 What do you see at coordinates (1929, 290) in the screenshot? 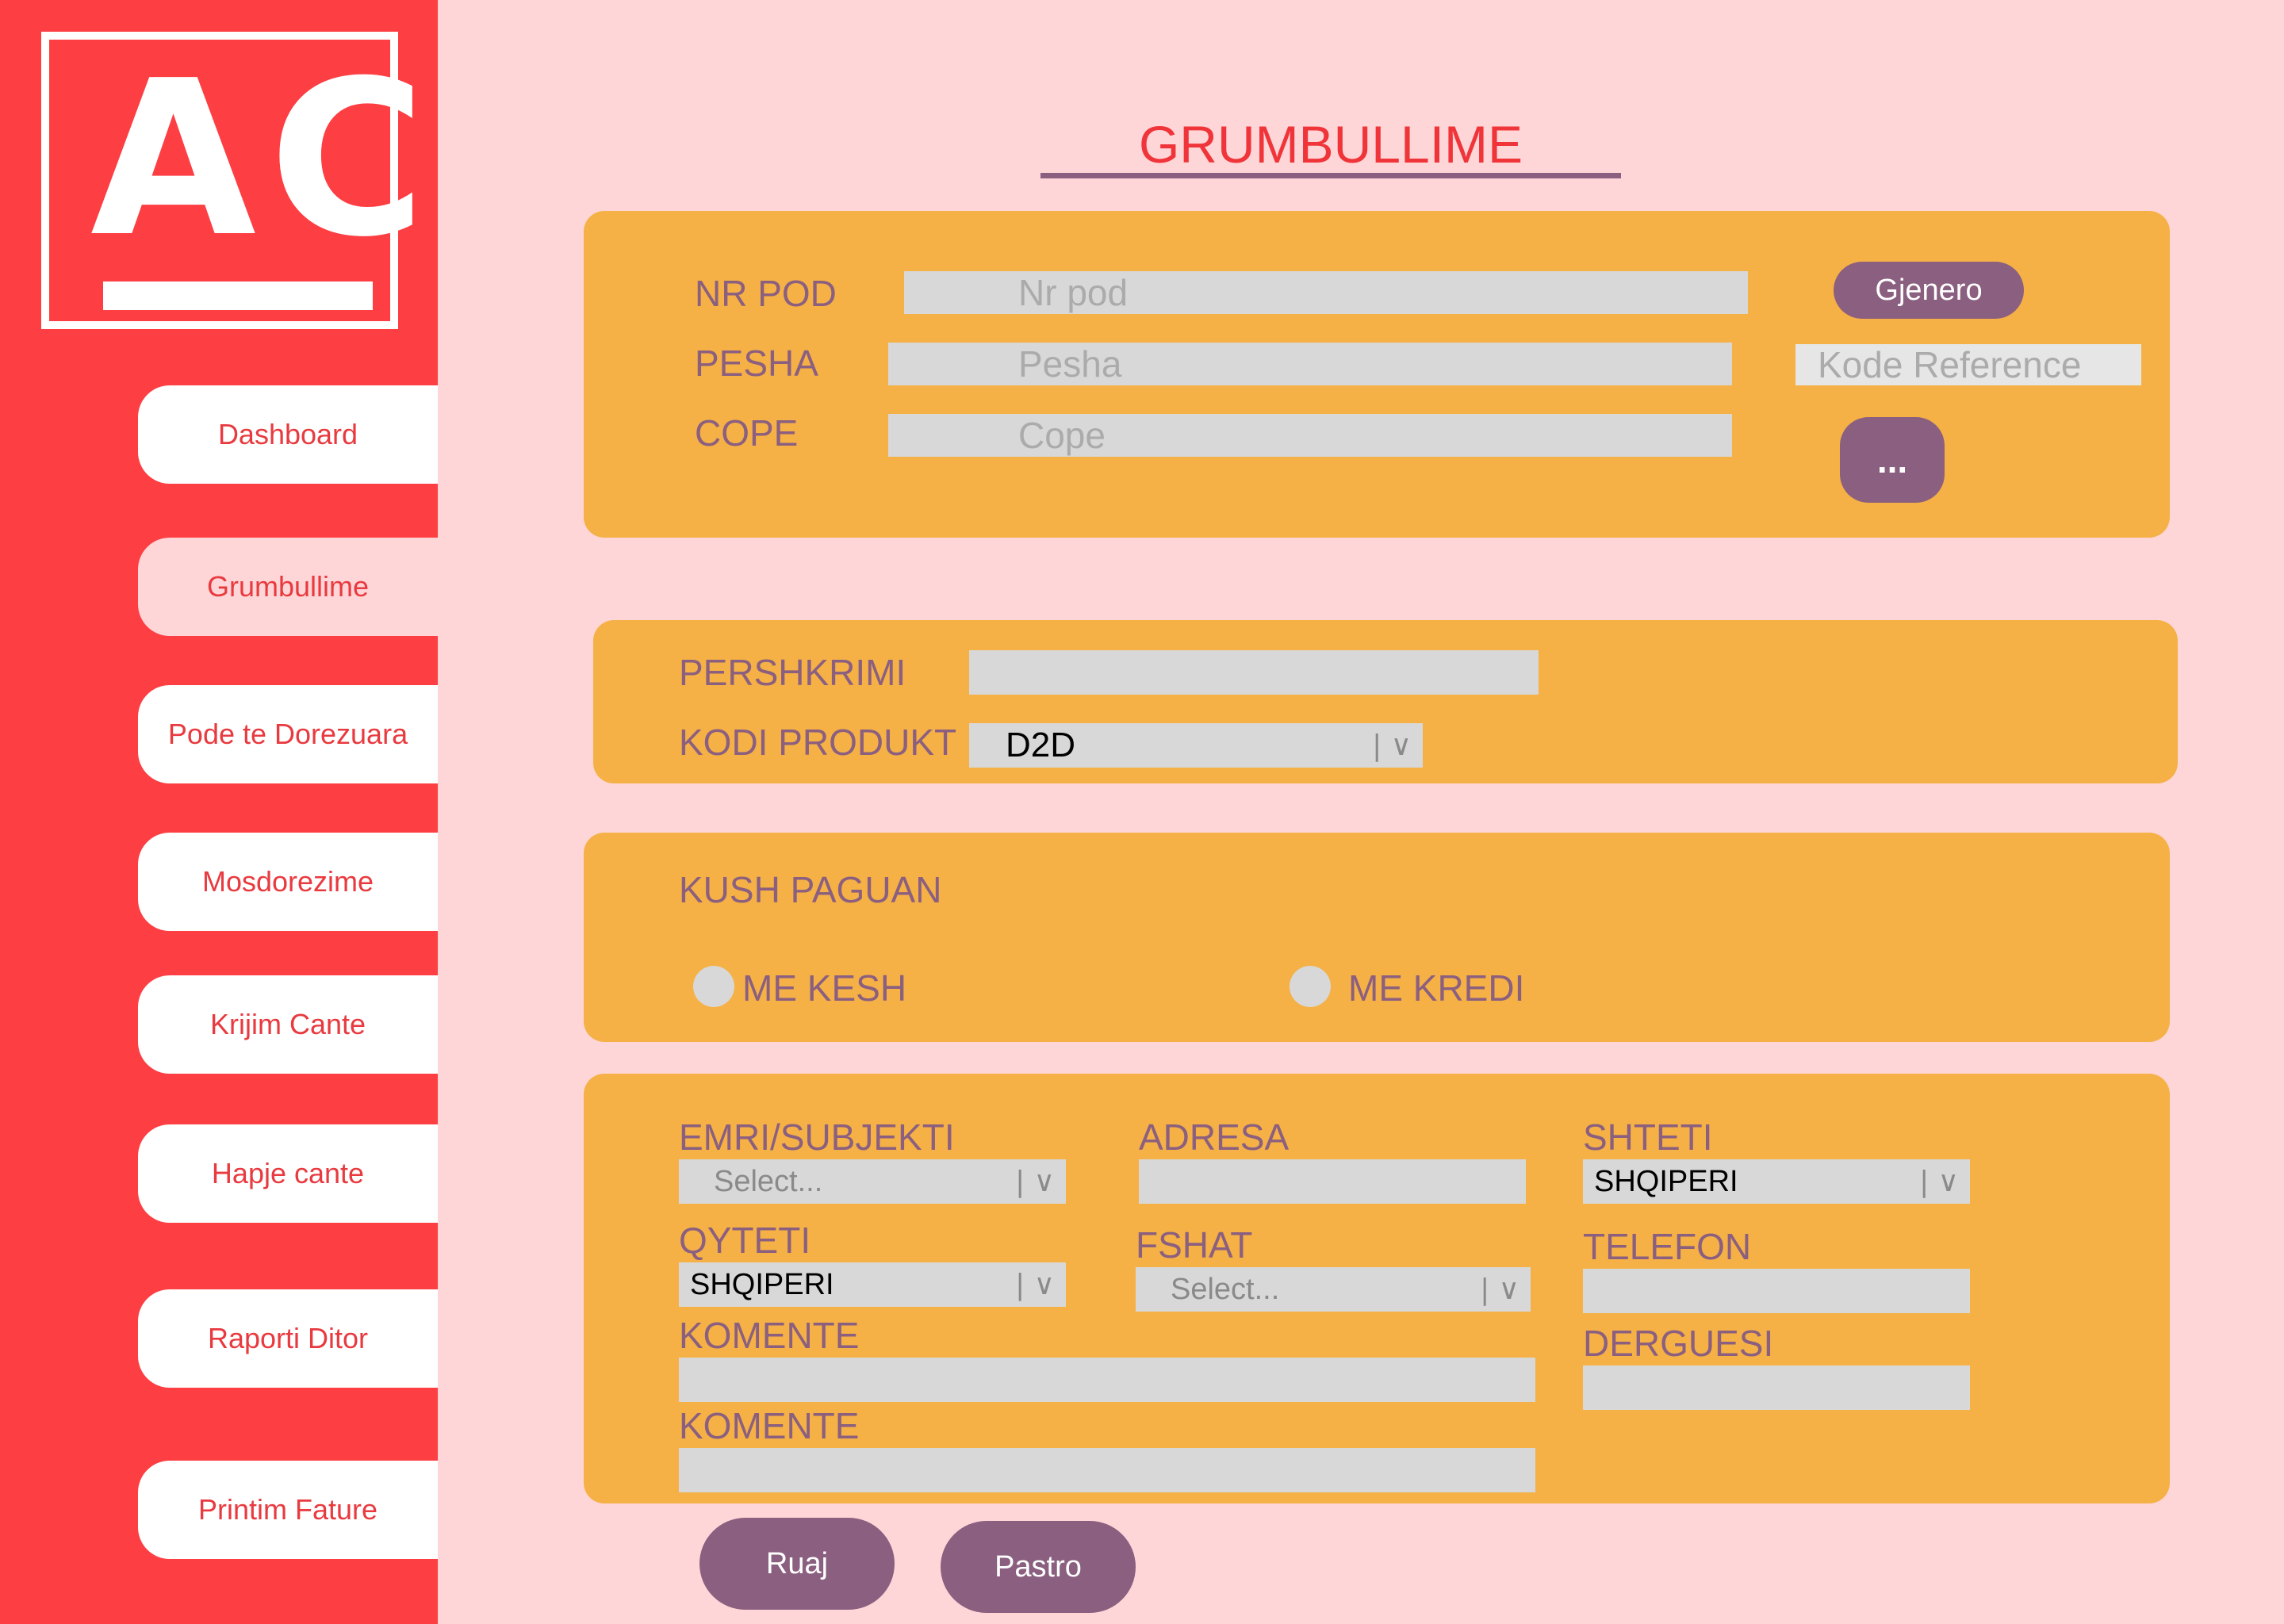
I see `generate-button: Gjenero` at bounding box center [1929, 290].